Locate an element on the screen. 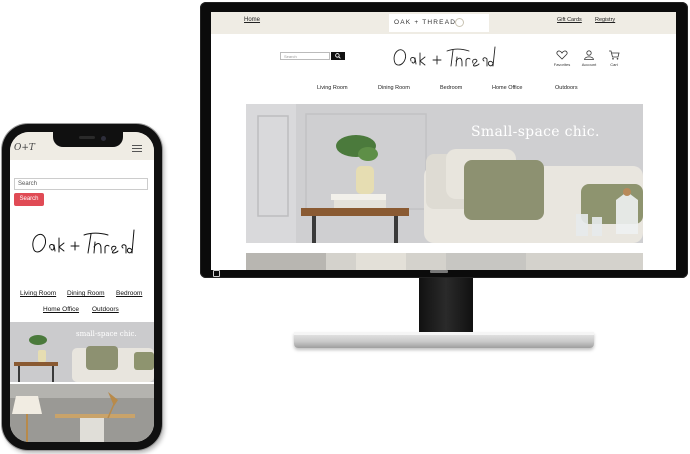 The height and width of the screenshot is (454, 690). desktop-search-button is located at coordinates (338, 56).